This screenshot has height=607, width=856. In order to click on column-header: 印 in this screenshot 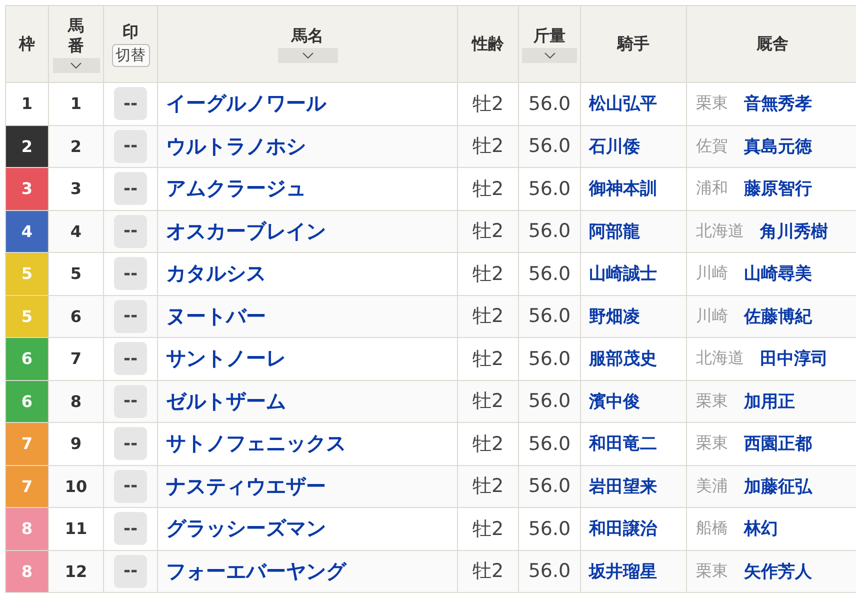, I will do `click(130, 31)`.